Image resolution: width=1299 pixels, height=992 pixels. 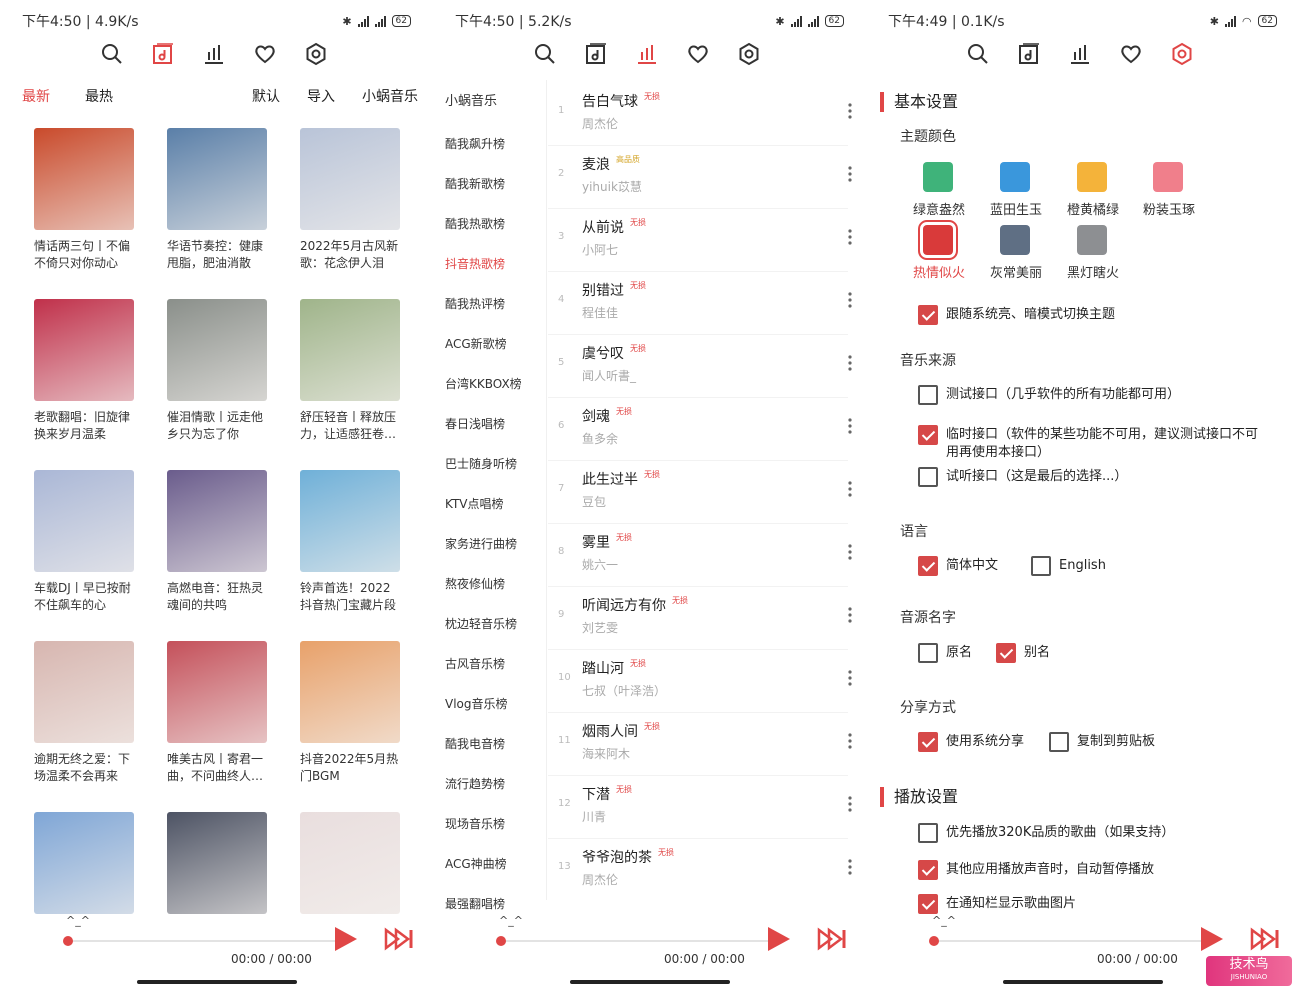 I want to click on rank-item: 酷我热歌榜, so click(x=475, y=223).